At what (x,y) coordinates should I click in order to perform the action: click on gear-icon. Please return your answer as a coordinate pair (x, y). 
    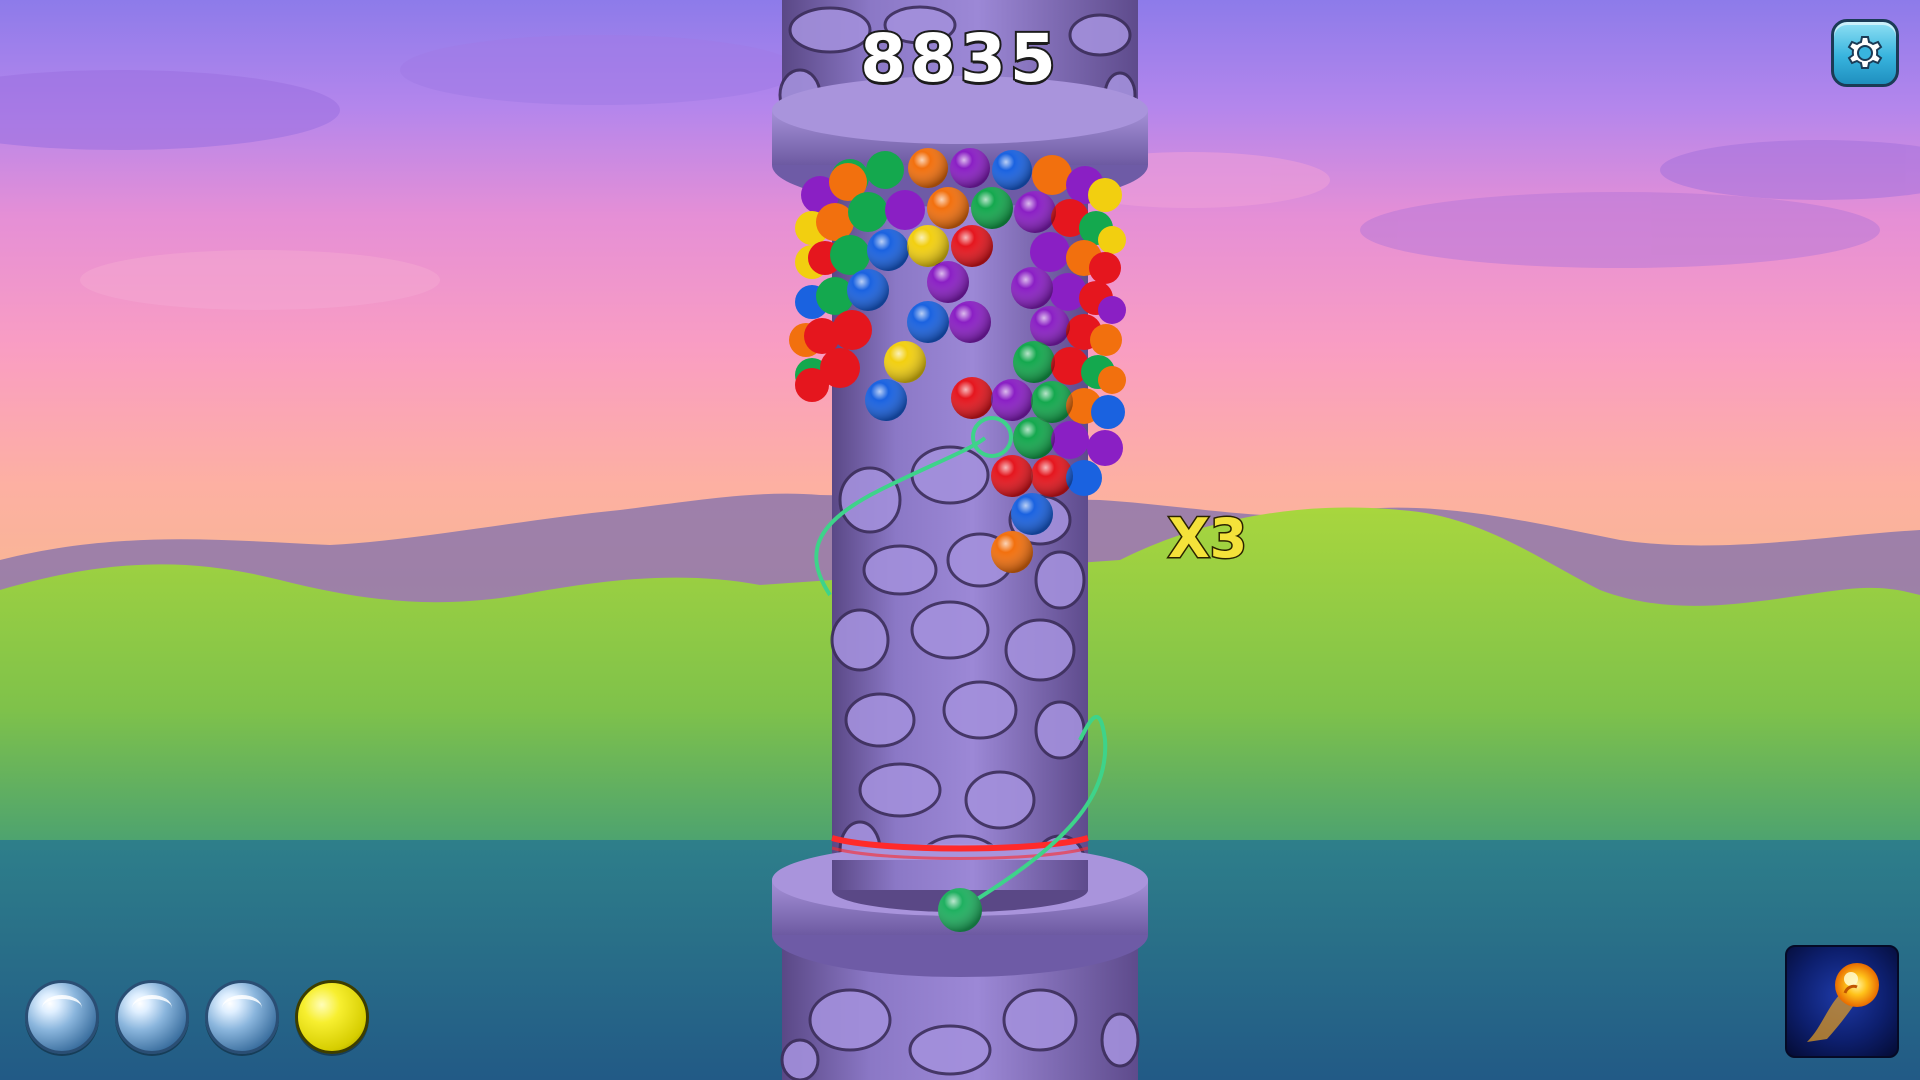
    Looking at the image, I should click on (1865, 52).